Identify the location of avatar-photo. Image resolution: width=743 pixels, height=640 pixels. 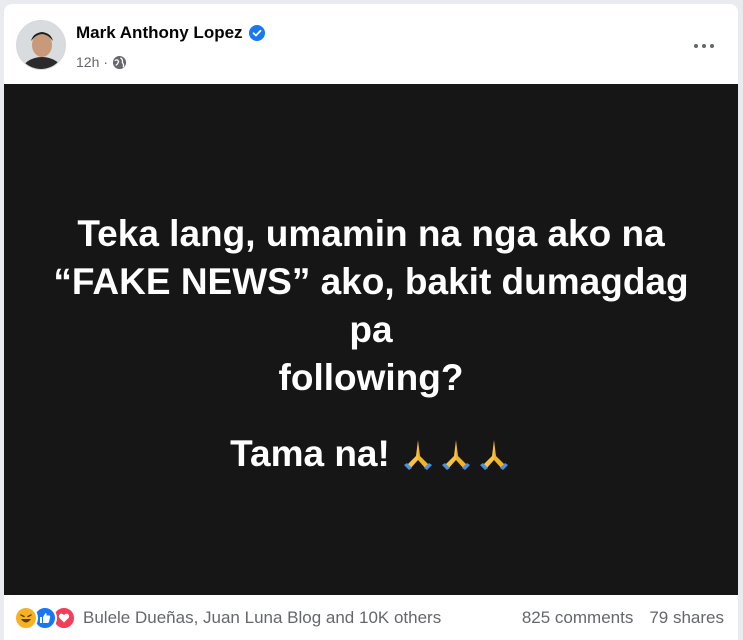
(41, 45).